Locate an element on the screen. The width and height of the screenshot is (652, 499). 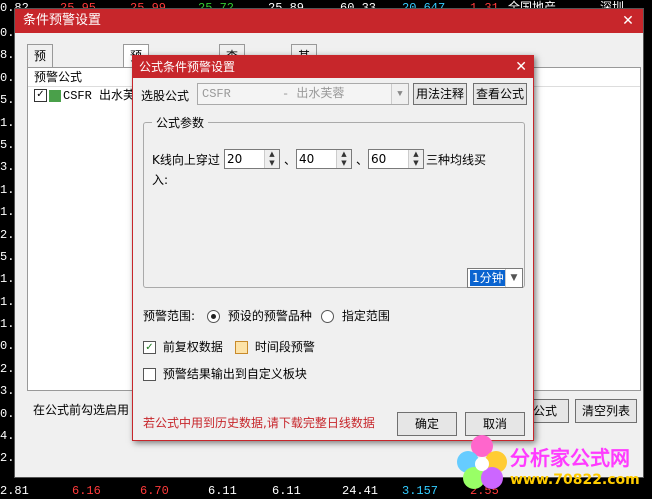
view-formula-button: 查看公式 is located at coordinates (500, 94).